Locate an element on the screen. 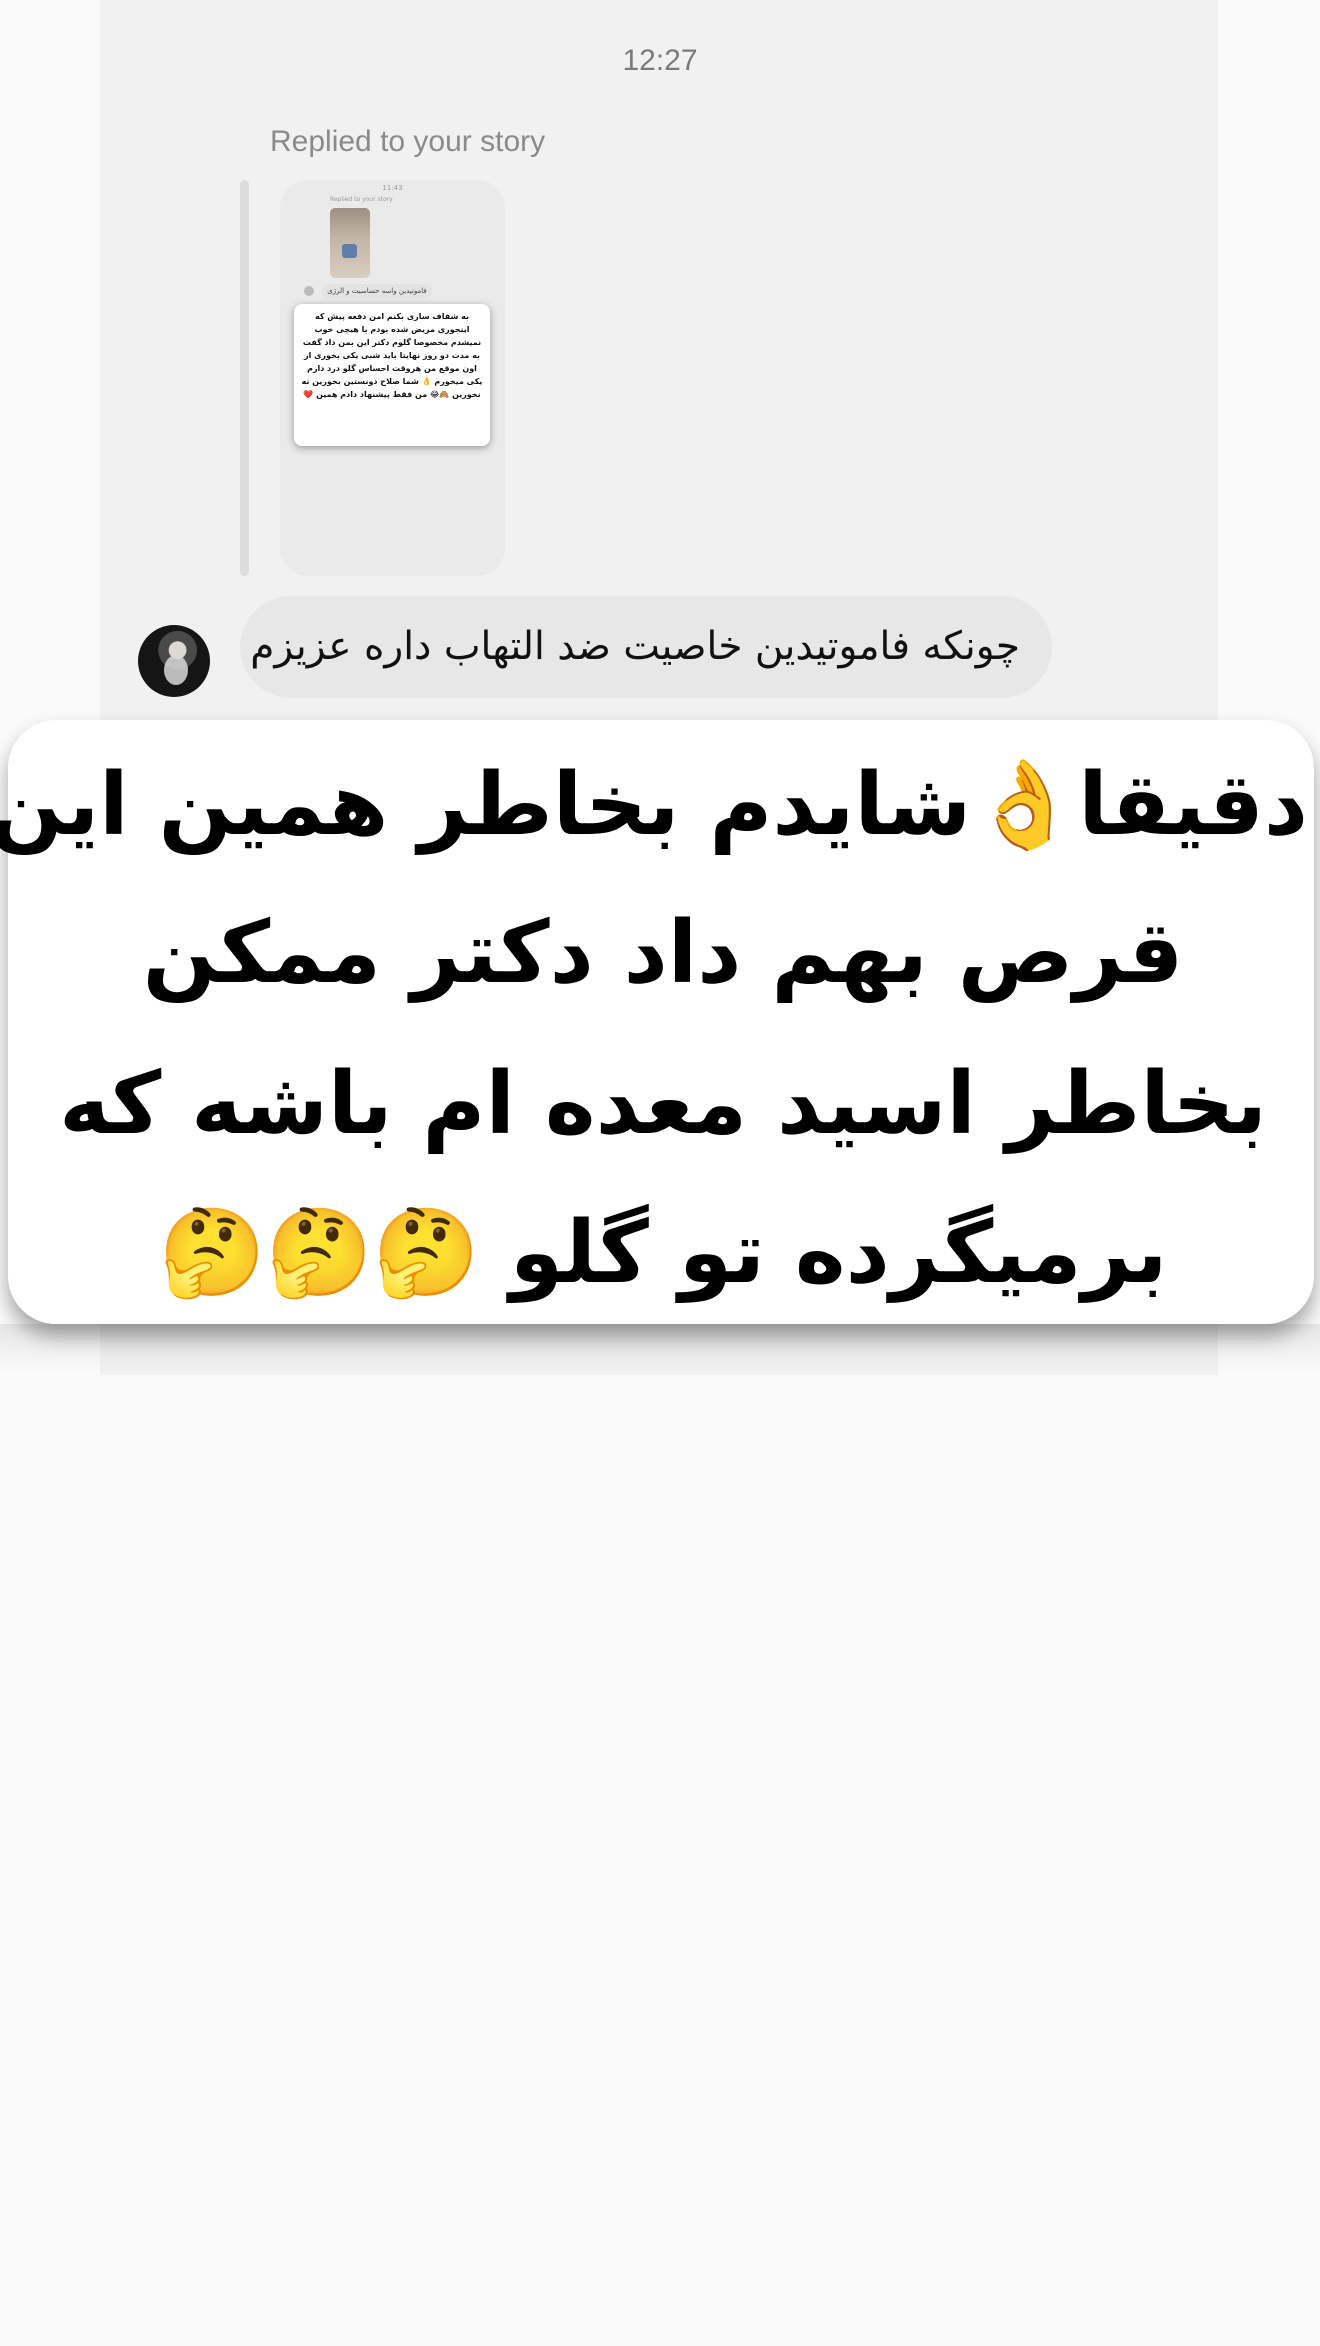 The image size is (1320, 2346). story-preview-photo is located at coordinates (350, 243).